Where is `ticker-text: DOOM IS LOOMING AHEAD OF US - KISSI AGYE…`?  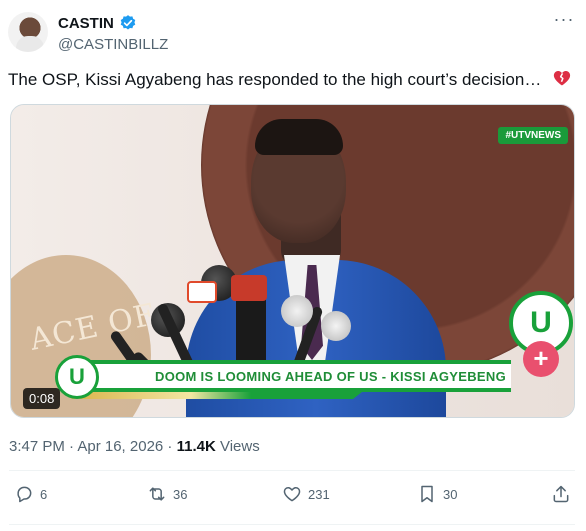 ticker-text: DOOM IS LOOMING AHEAD OF US - KISSI AGYE… is located at coordinates (330, 376).